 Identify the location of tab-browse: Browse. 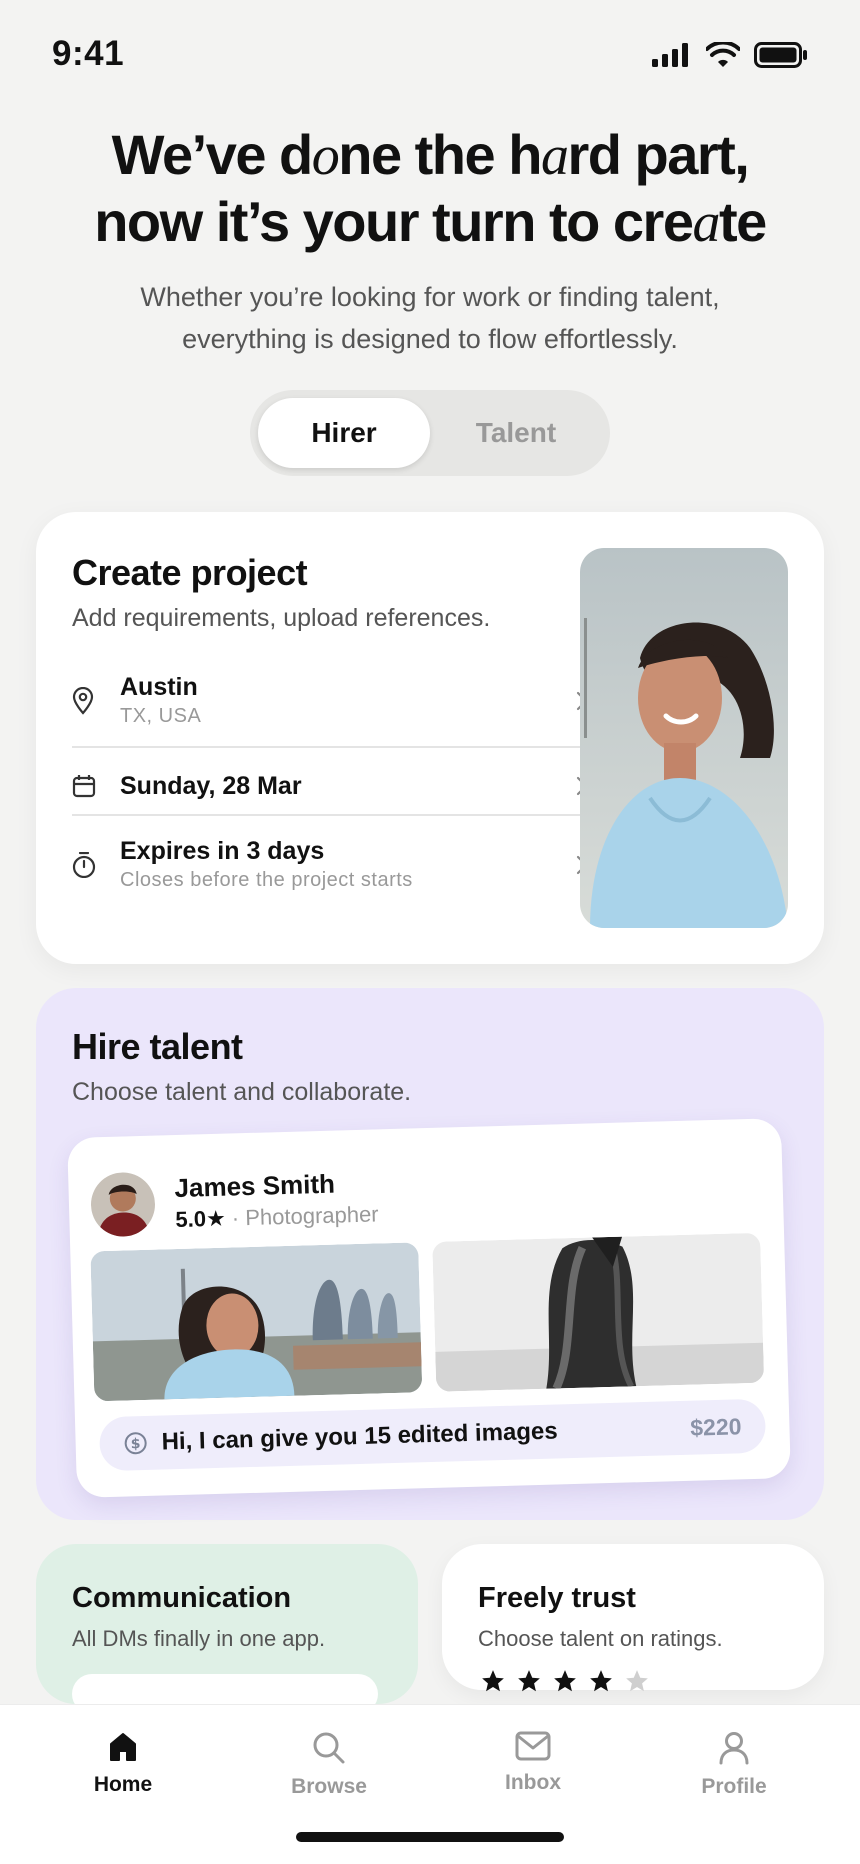
(329, 1765).